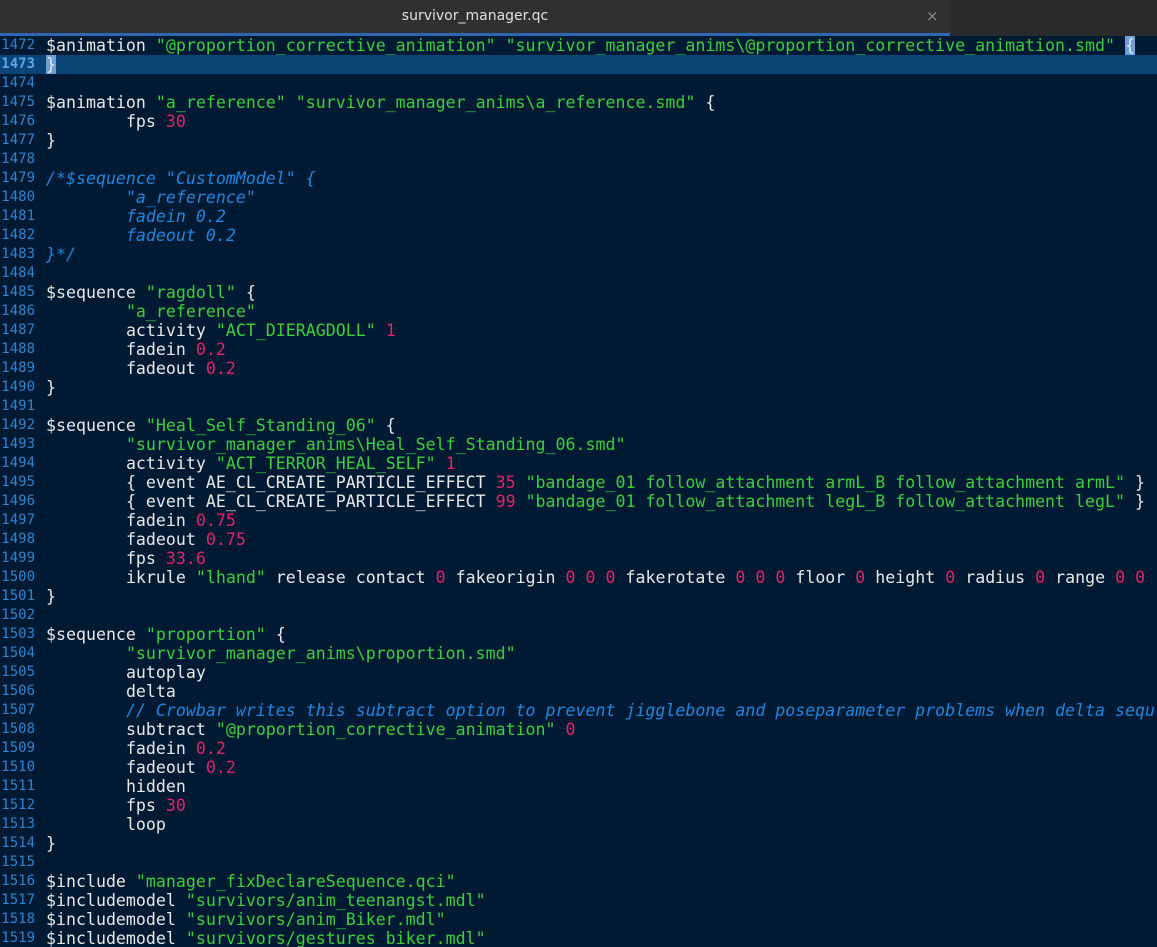 The image size is (1157, 947). I want to click on code-line: 1505 autoplay, so click(578, 672).